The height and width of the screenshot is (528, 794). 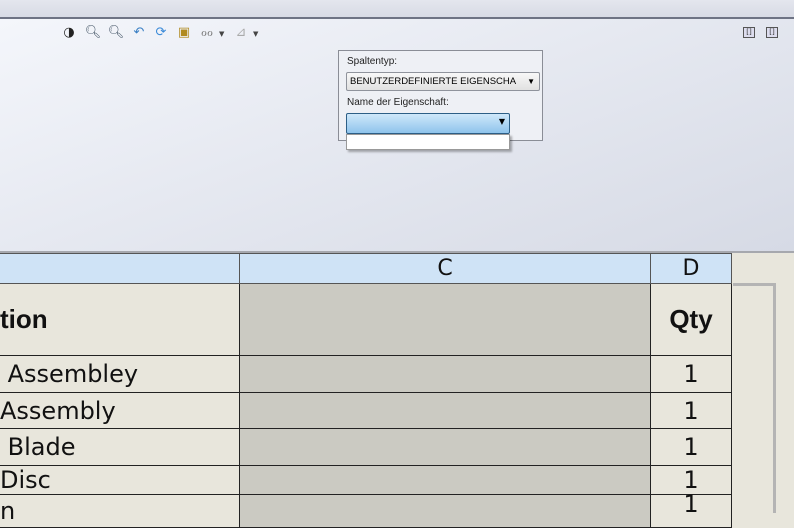 I want to click on apply-scene-icon: ⊿, so click(x=241, y=33).